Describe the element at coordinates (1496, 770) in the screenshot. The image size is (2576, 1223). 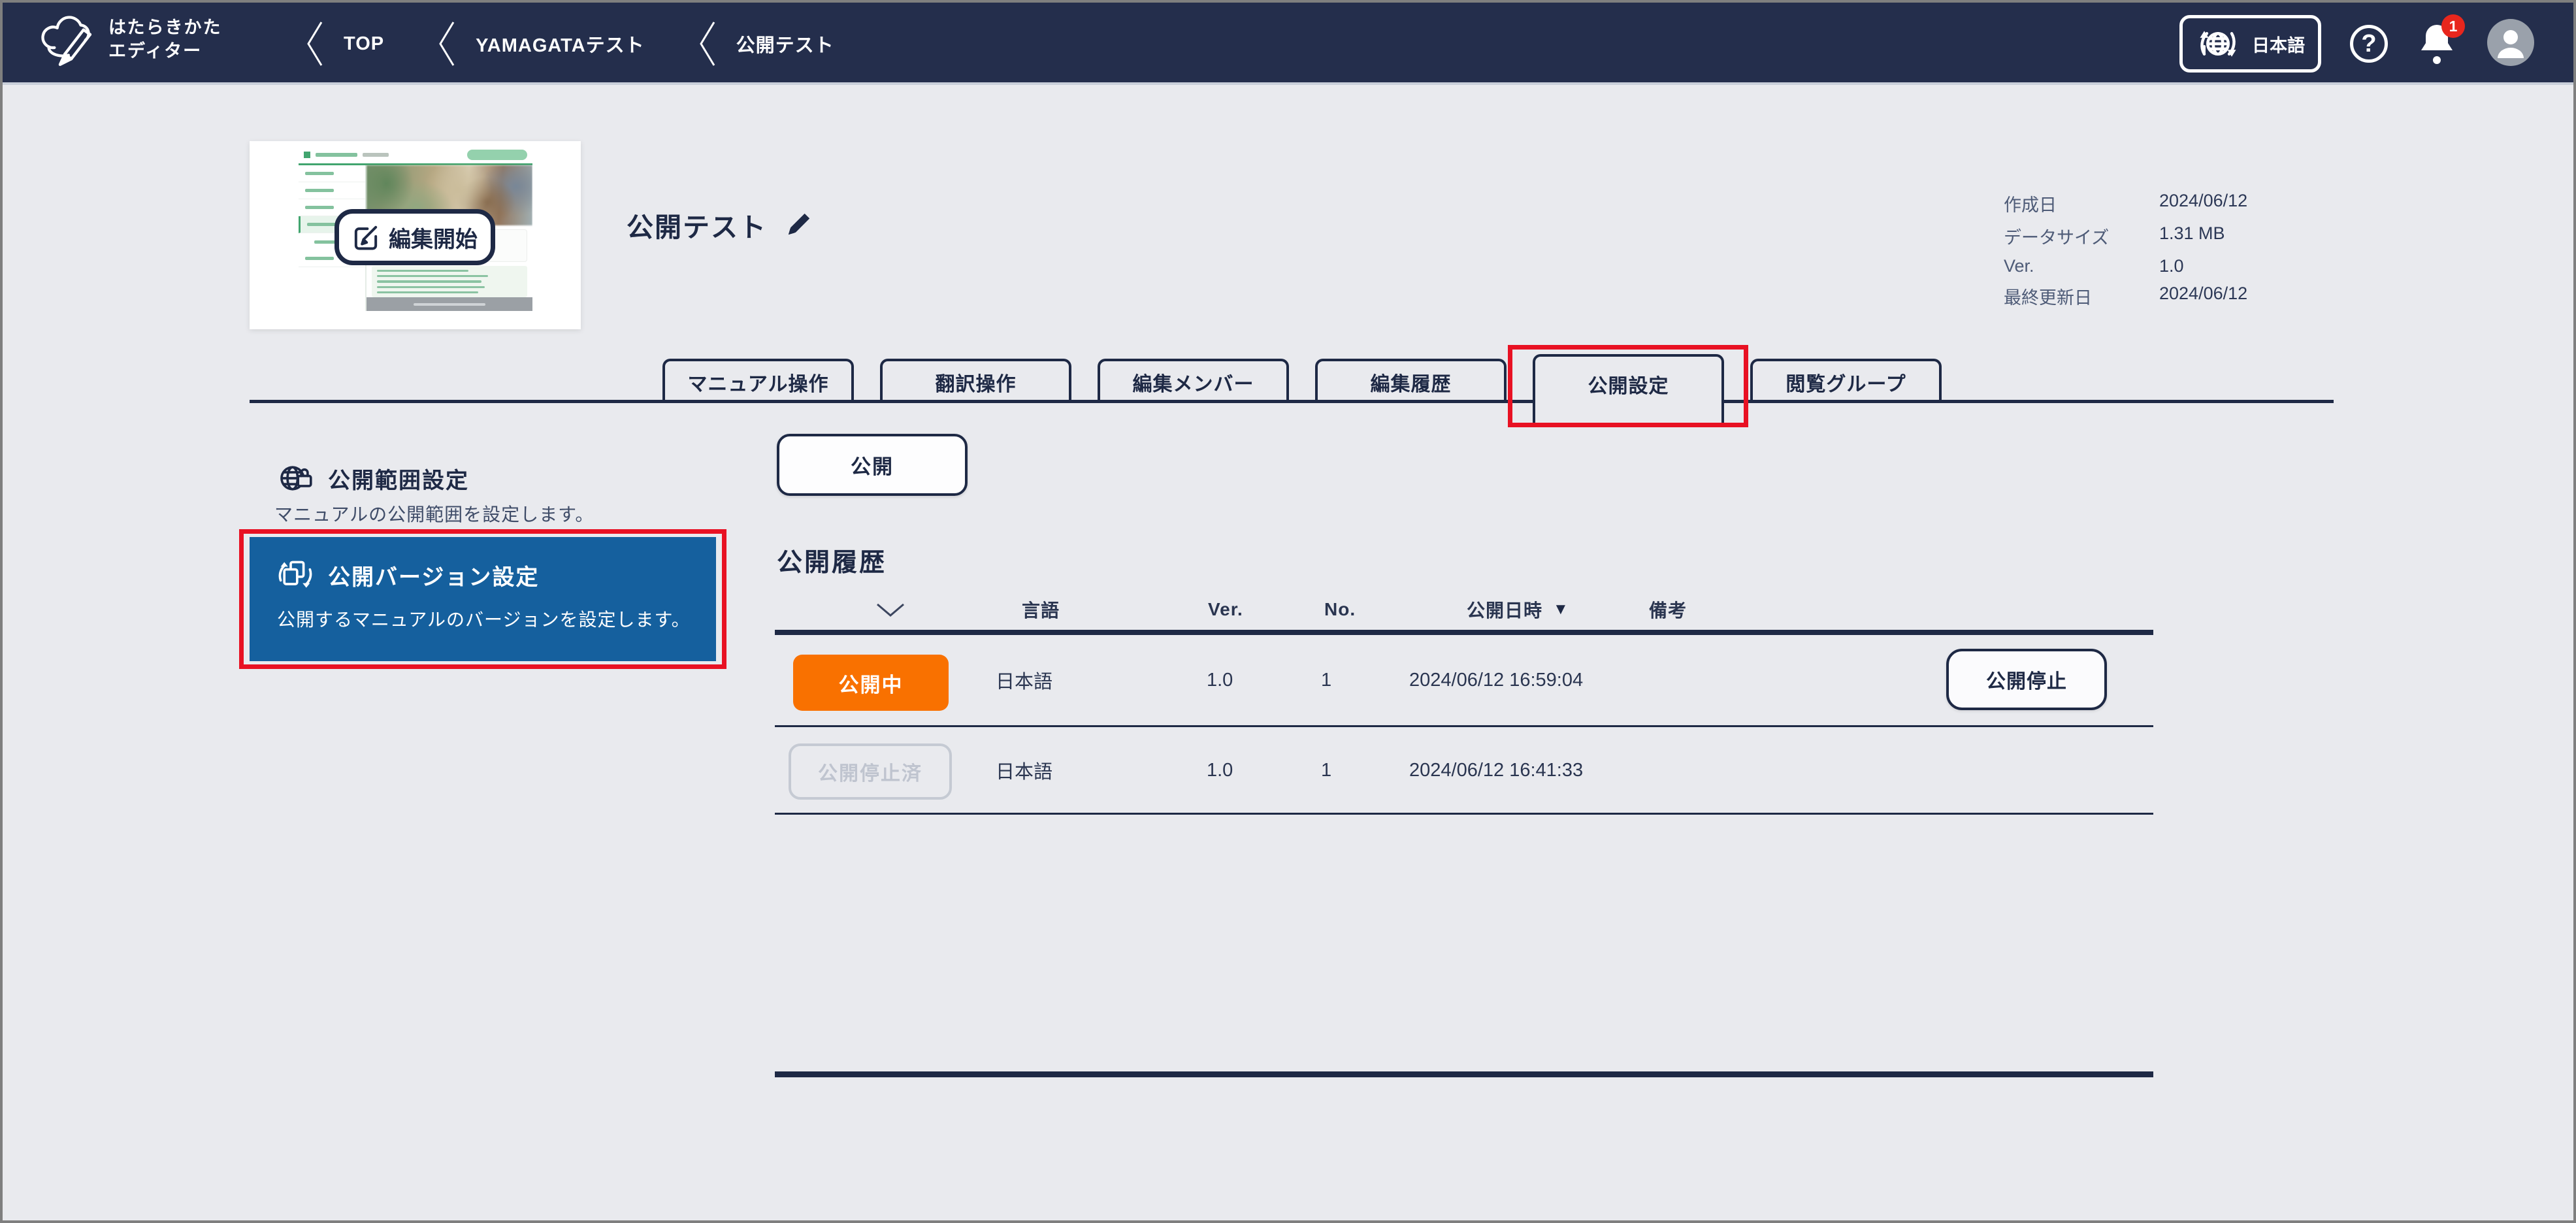
I see `cell-published-at: 2024/06/12 16:41:33` at that location.